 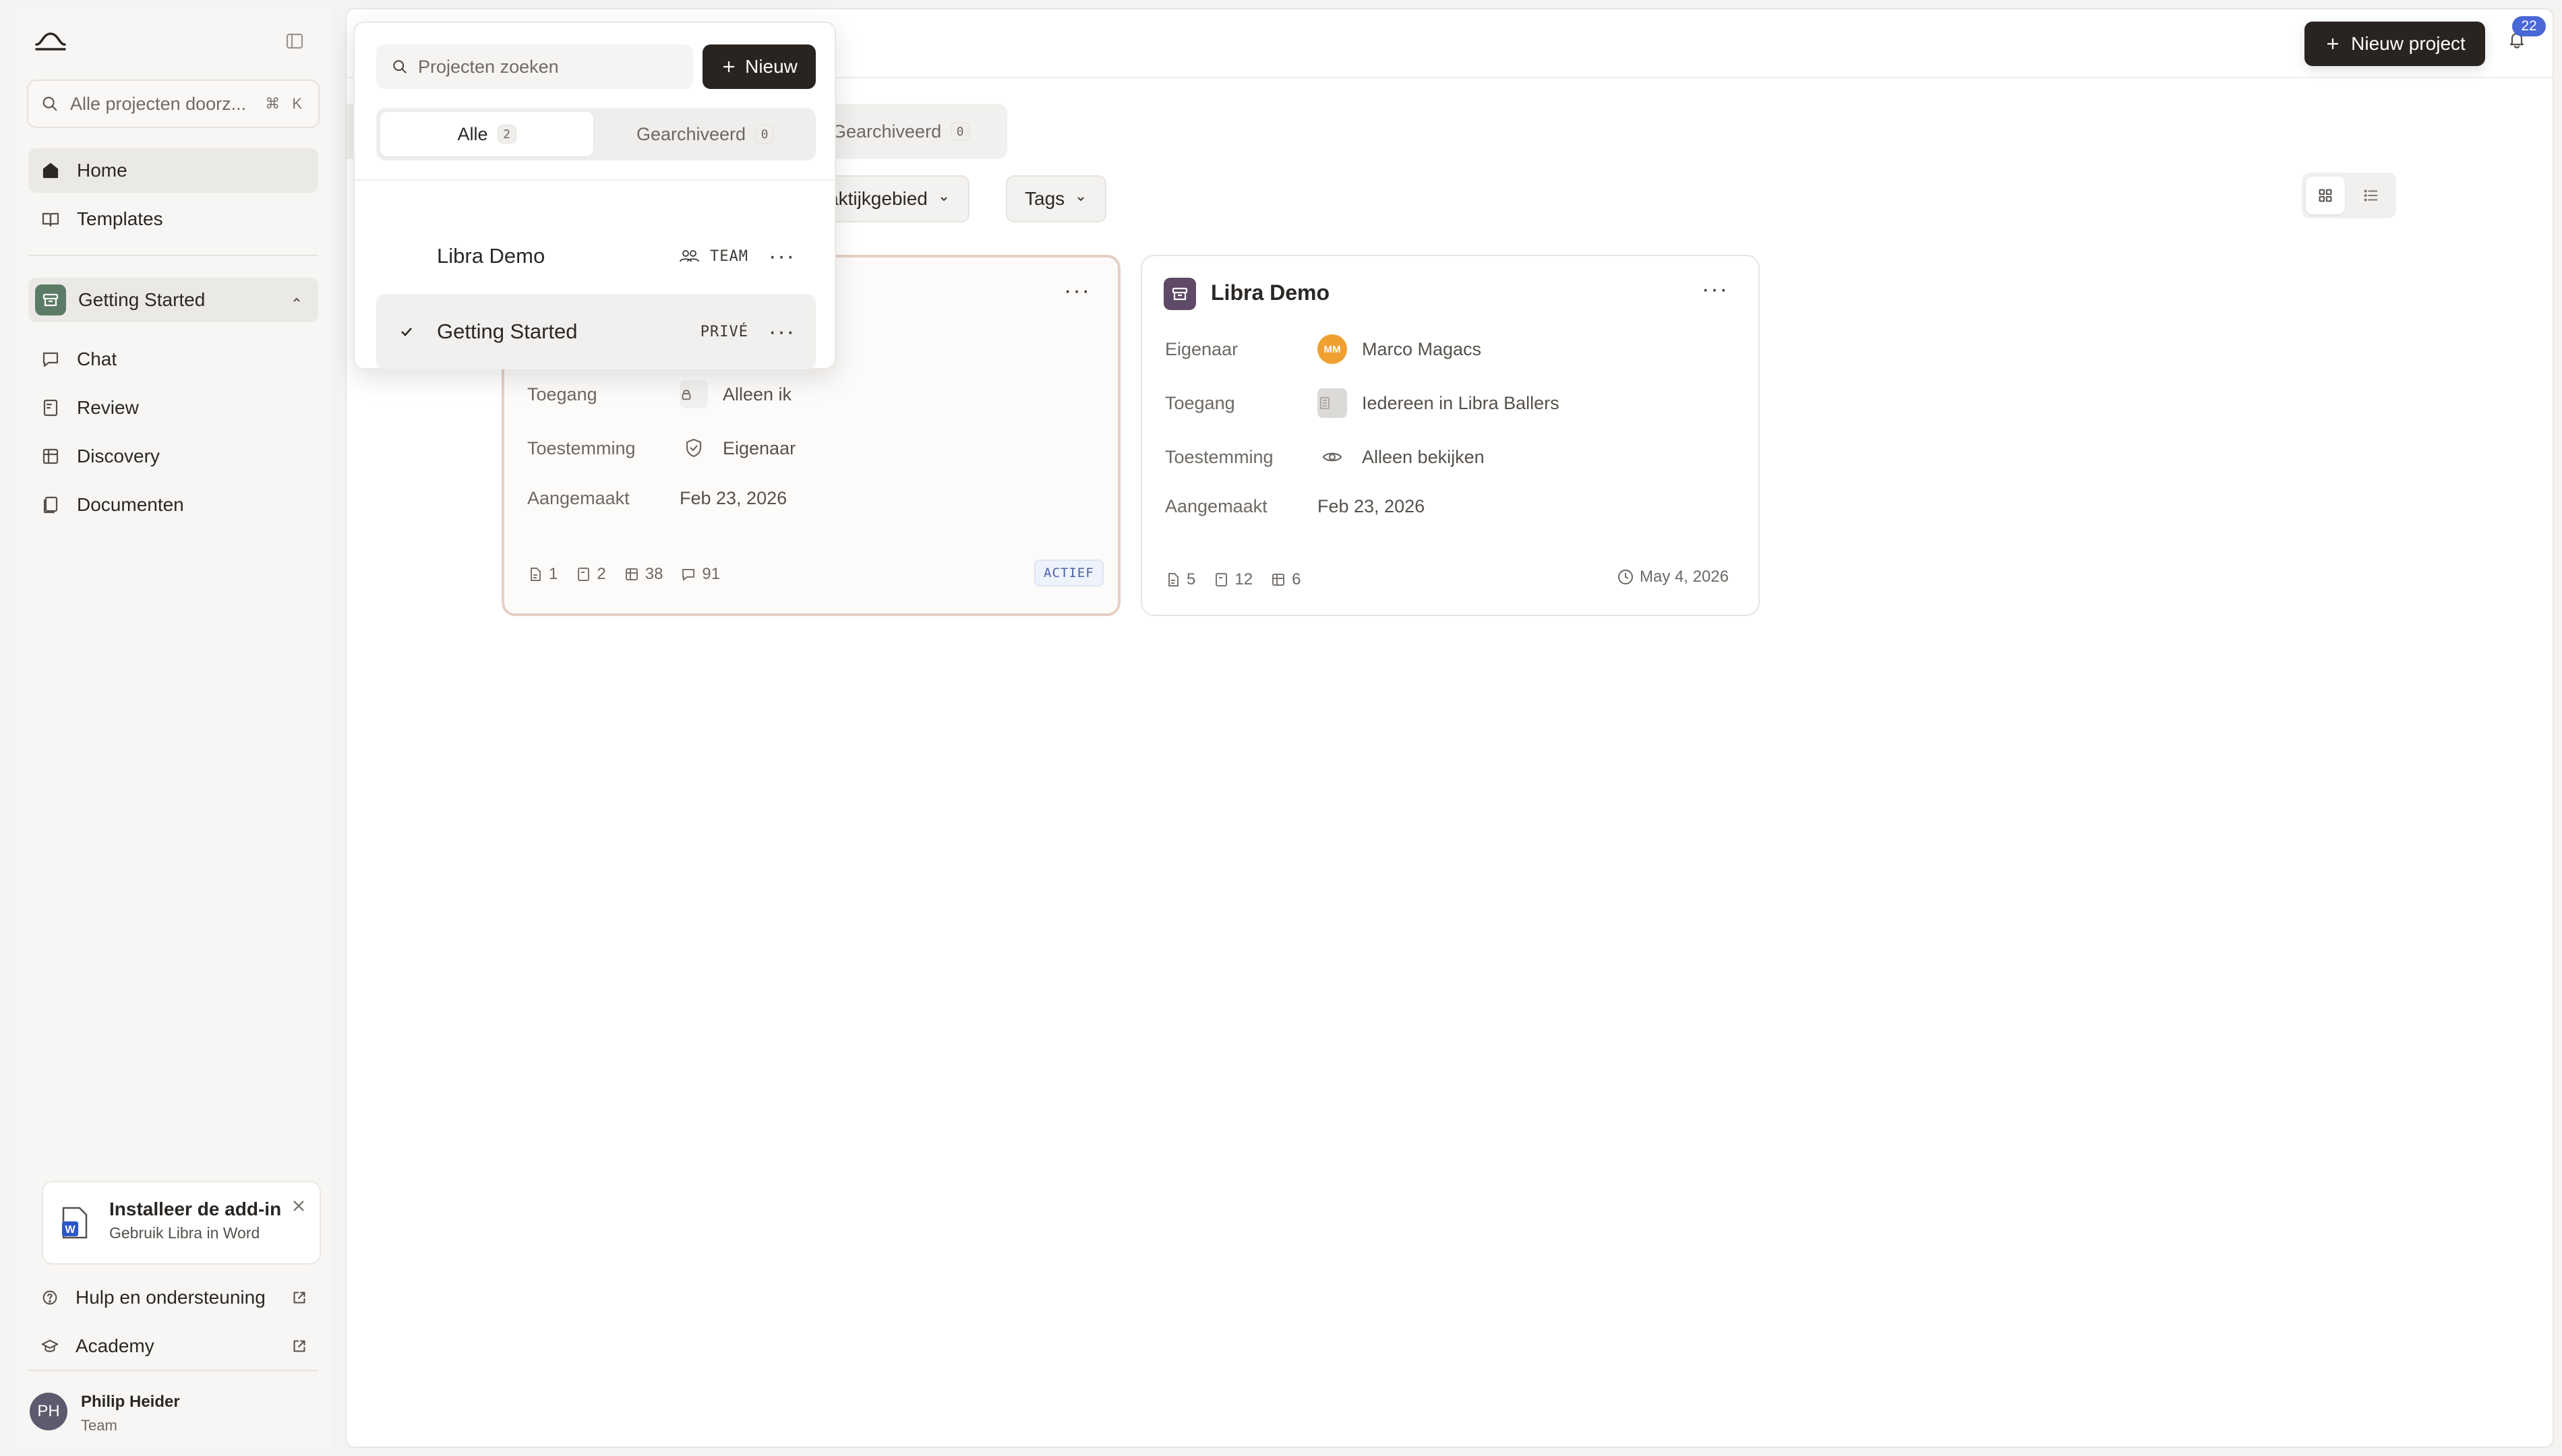 What do you see at coordinates (662, 448) in the screenshot?
I see `card-row-permission: Toestemming Eigenaar` at bounding box center [662, 448].